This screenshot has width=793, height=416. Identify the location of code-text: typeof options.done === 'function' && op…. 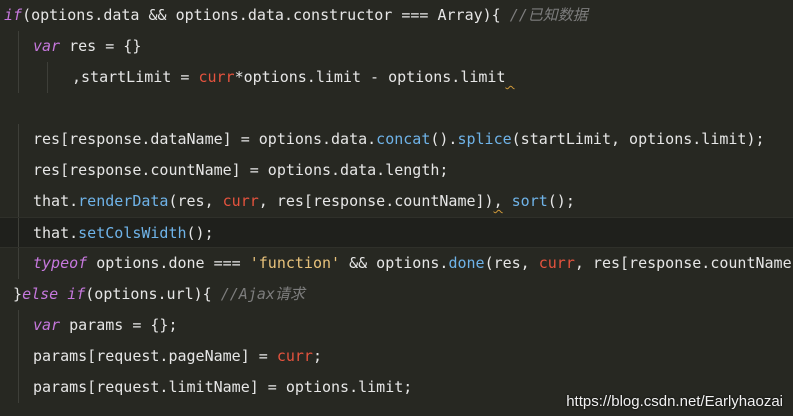
(413, 263).